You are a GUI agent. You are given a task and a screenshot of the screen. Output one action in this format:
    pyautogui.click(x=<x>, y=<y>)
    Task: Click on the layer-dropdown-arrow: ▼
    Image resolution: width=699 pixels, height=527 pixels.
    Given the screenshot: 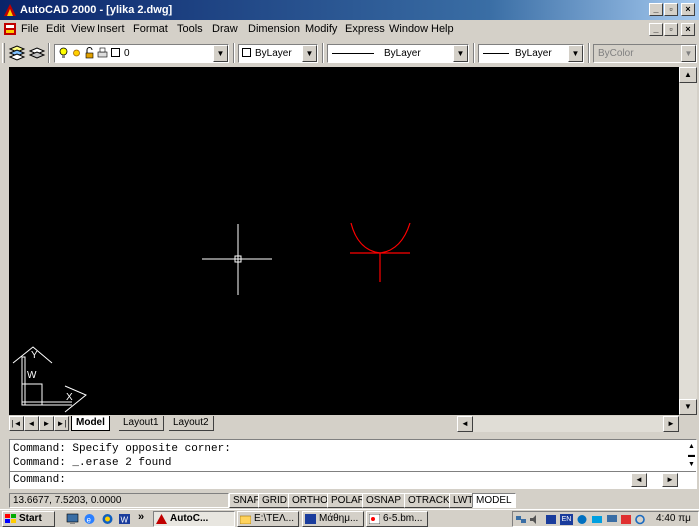 What is the action you would take?
    pyautogui.click(x=220, y=53)
    